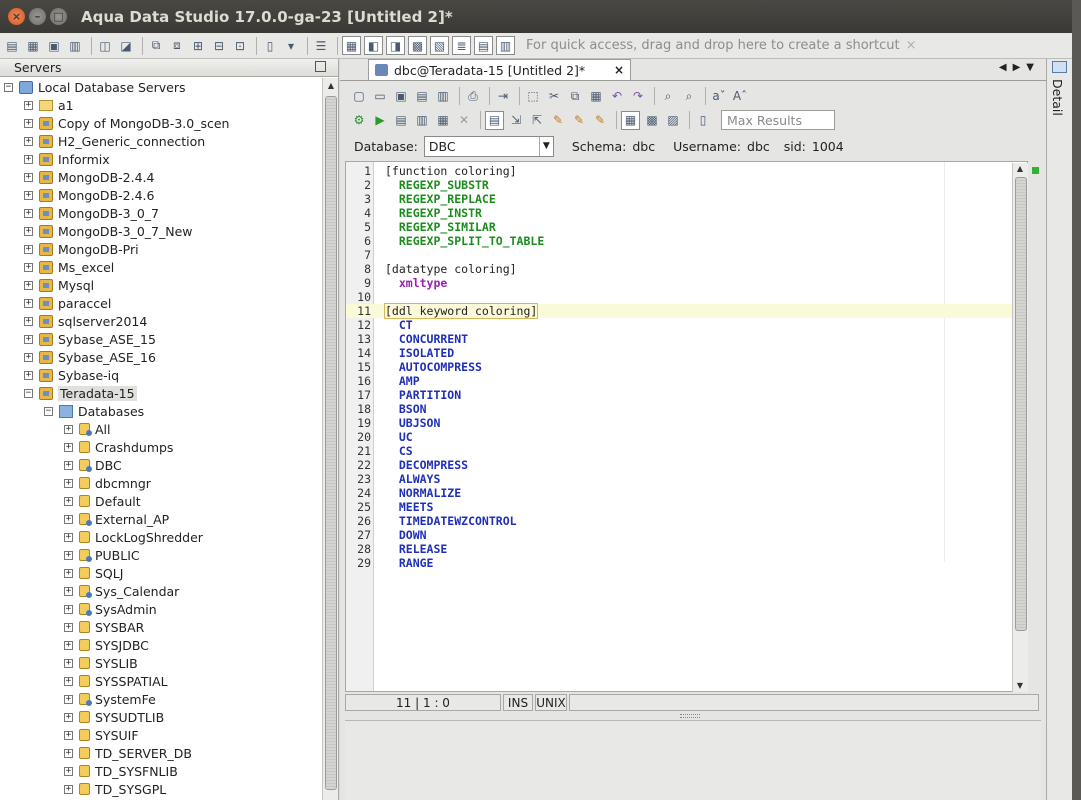 The image size is (1081, 800). I want to click on tune-icon: ✎, so click(579, 120).